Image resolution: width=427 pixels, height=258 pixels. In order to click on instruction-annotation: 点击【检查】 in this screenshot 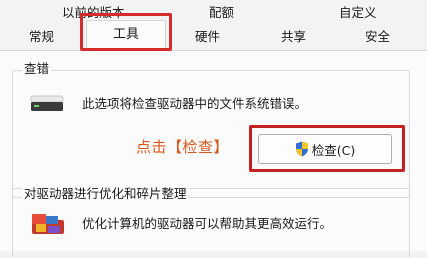, I will do `click(183, 147)`.